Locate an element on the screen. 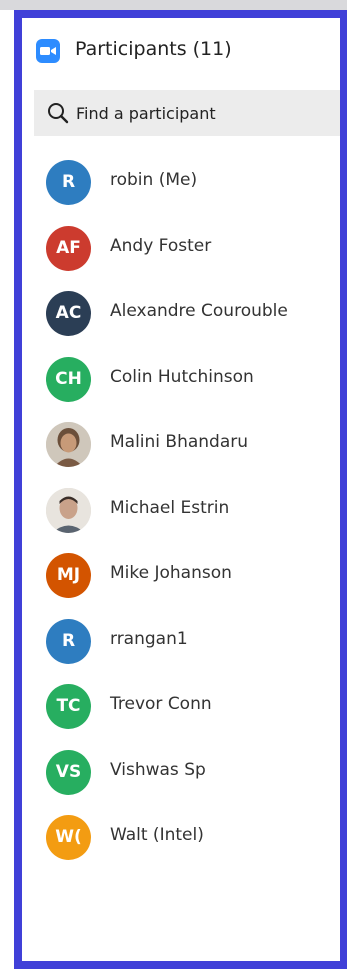 The image size is (347, 969). participant-row: W( Walt (Intel) is located at coordinates (181, 836).